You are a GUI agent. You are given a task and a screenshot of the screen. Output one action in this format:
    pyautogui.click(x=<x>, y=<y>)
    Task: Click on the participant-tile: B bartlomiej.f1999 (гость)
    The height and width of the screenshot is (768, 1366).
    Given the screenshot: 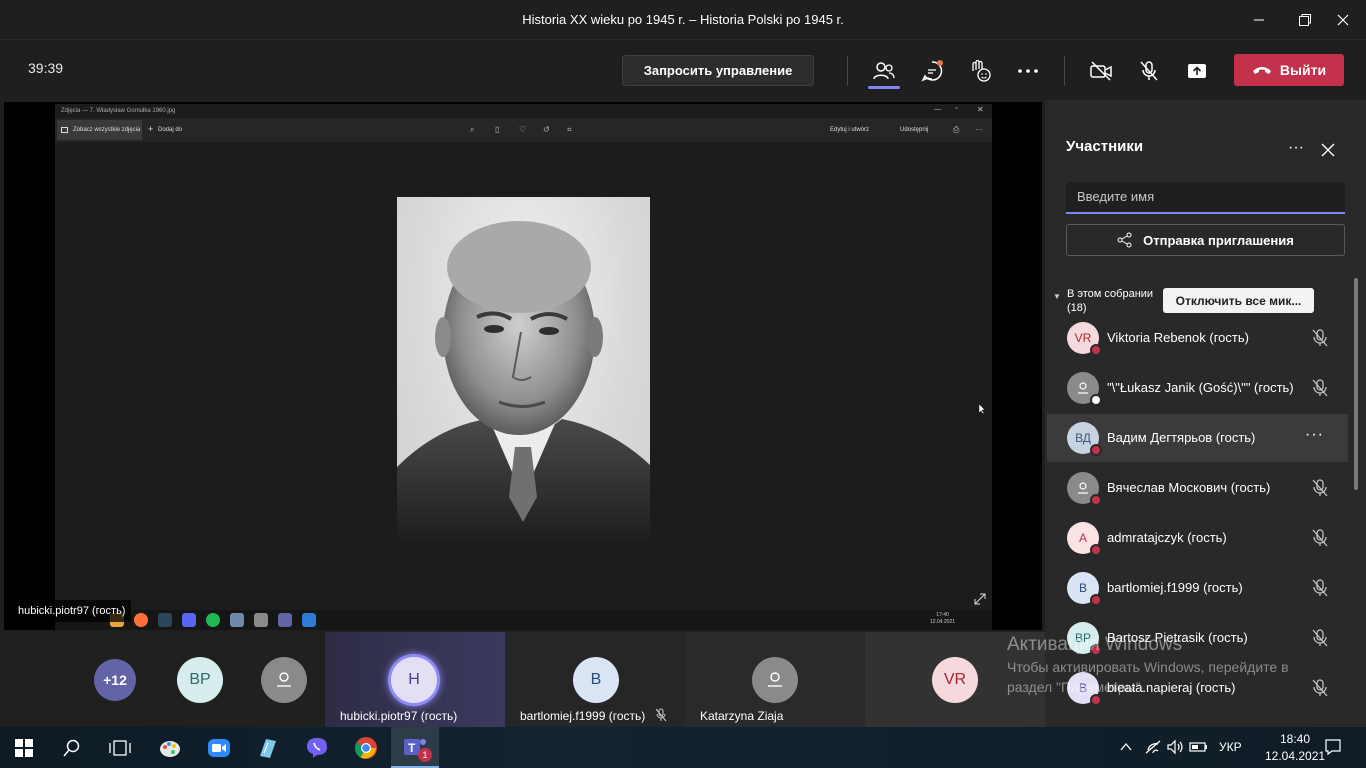 What is the action you would take?
    pyautogui.click(x=595, y=679)
    